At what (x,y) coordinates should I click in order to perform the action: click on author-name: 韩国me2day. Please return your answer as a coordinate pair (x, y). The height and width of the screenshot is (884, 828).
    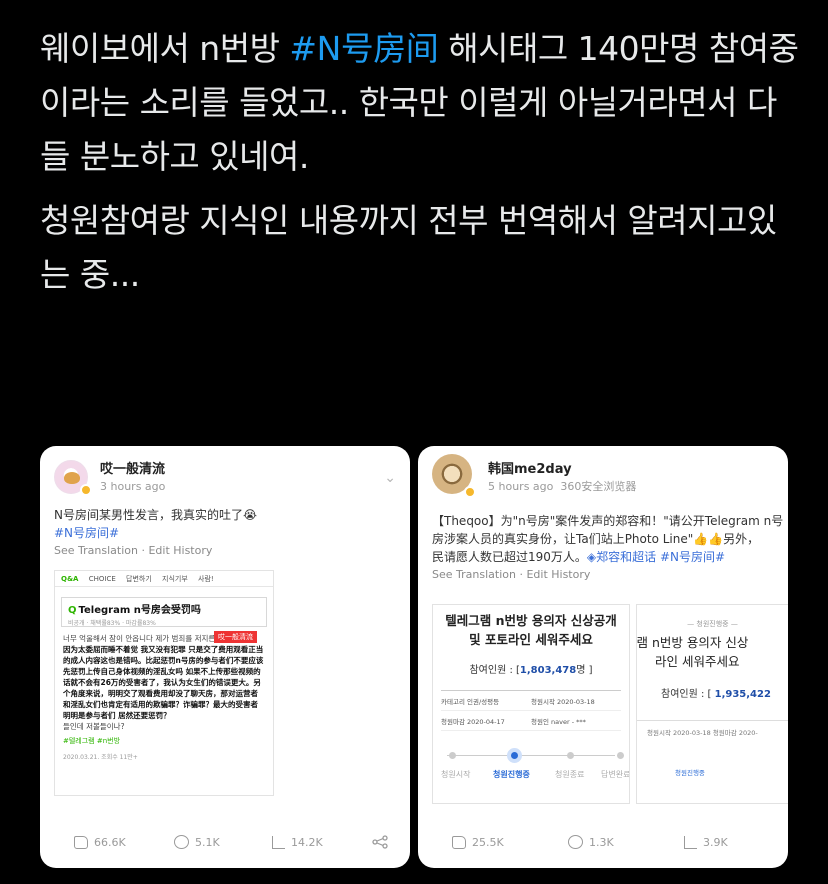
    Looking at the image, I should click on (530, 469).